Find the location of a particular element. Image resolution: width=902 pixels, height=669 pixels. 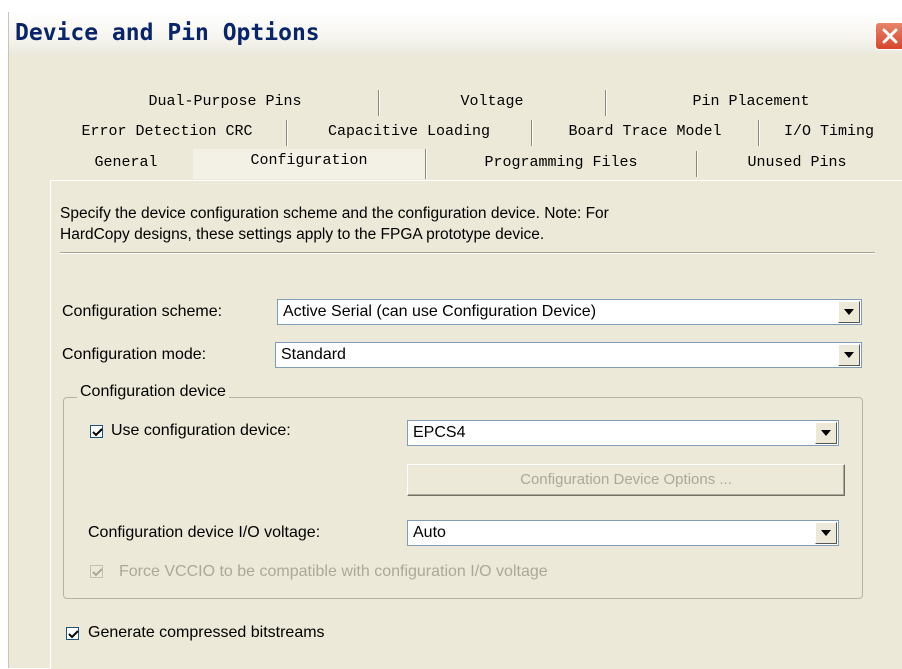

mode-select: Standard is located at coordinates (568, 355).